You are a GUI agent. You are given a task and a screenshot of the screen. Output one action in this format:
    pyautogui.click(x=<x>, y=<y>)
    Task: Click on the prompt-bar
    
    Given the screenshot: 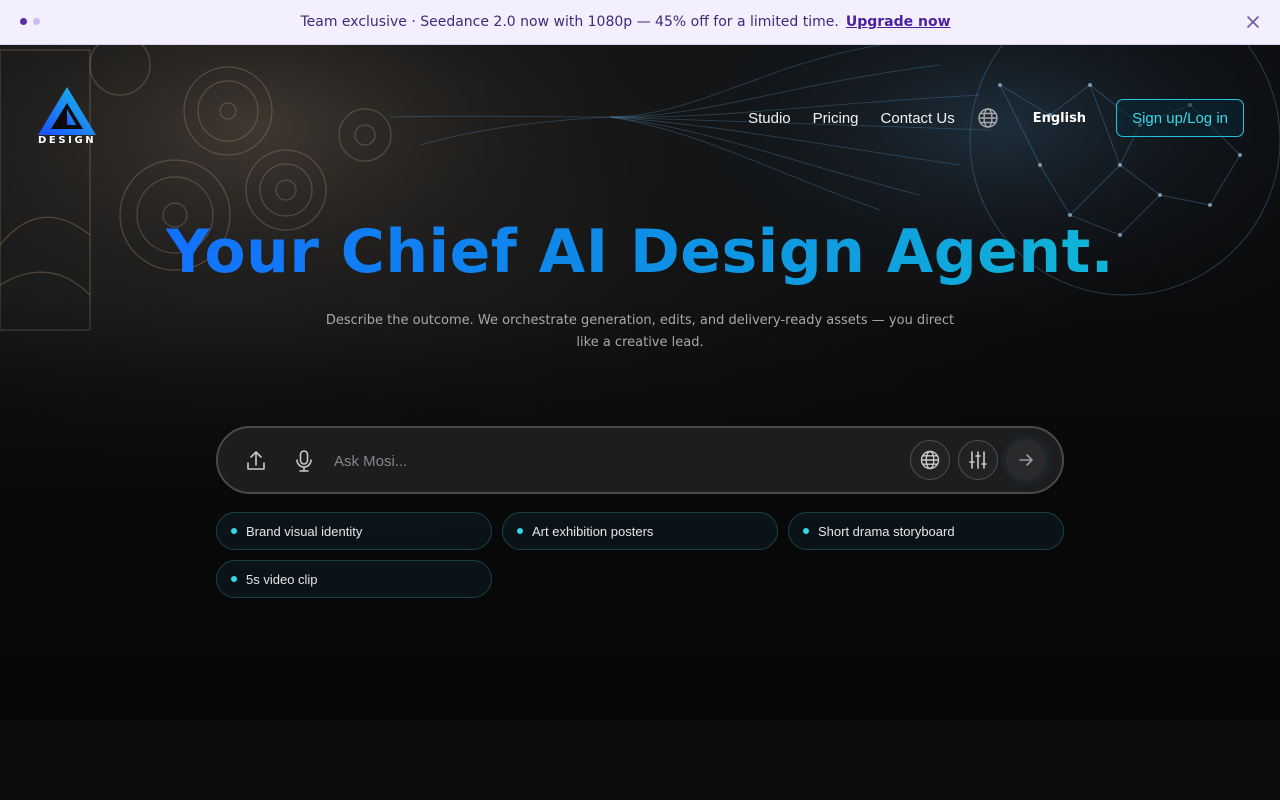 What is the action you would take?
    pyautogui.click(x=640, y=460)
    